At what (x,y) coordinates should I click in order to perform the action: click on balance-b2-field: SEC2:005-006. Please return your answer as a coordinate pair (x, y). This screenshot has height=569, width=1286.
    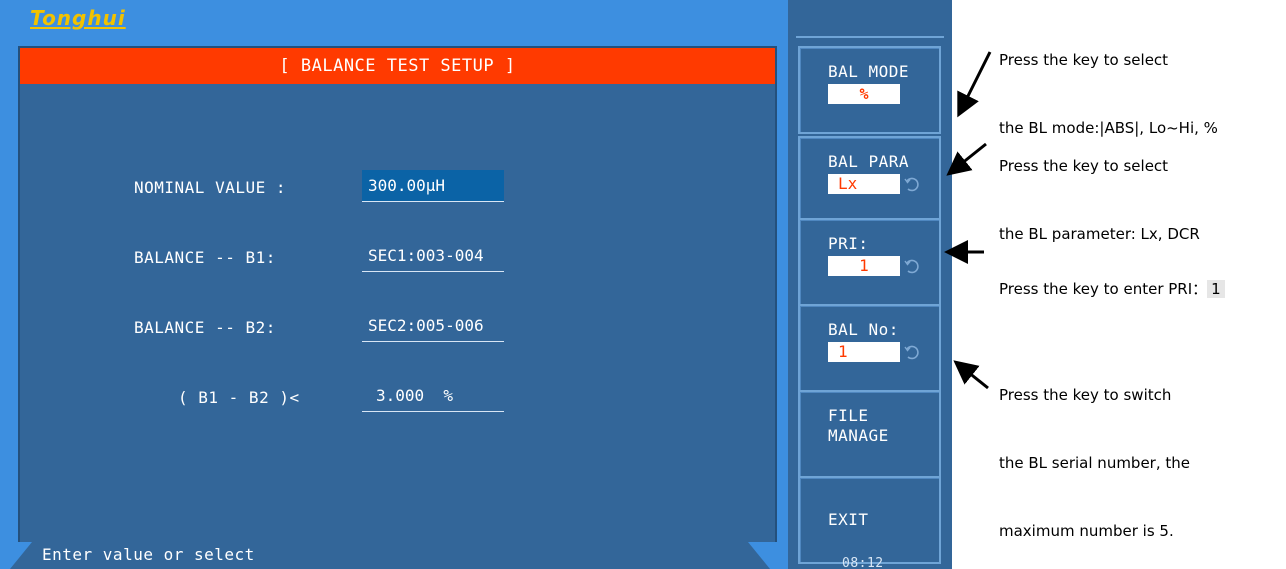
    Looking at the image, I should click on (433, 326).